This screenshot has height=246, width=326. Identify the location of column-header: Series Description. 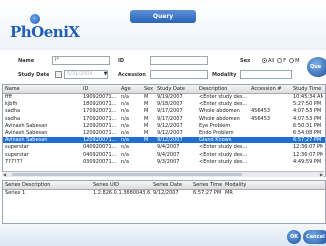
(48, 185).